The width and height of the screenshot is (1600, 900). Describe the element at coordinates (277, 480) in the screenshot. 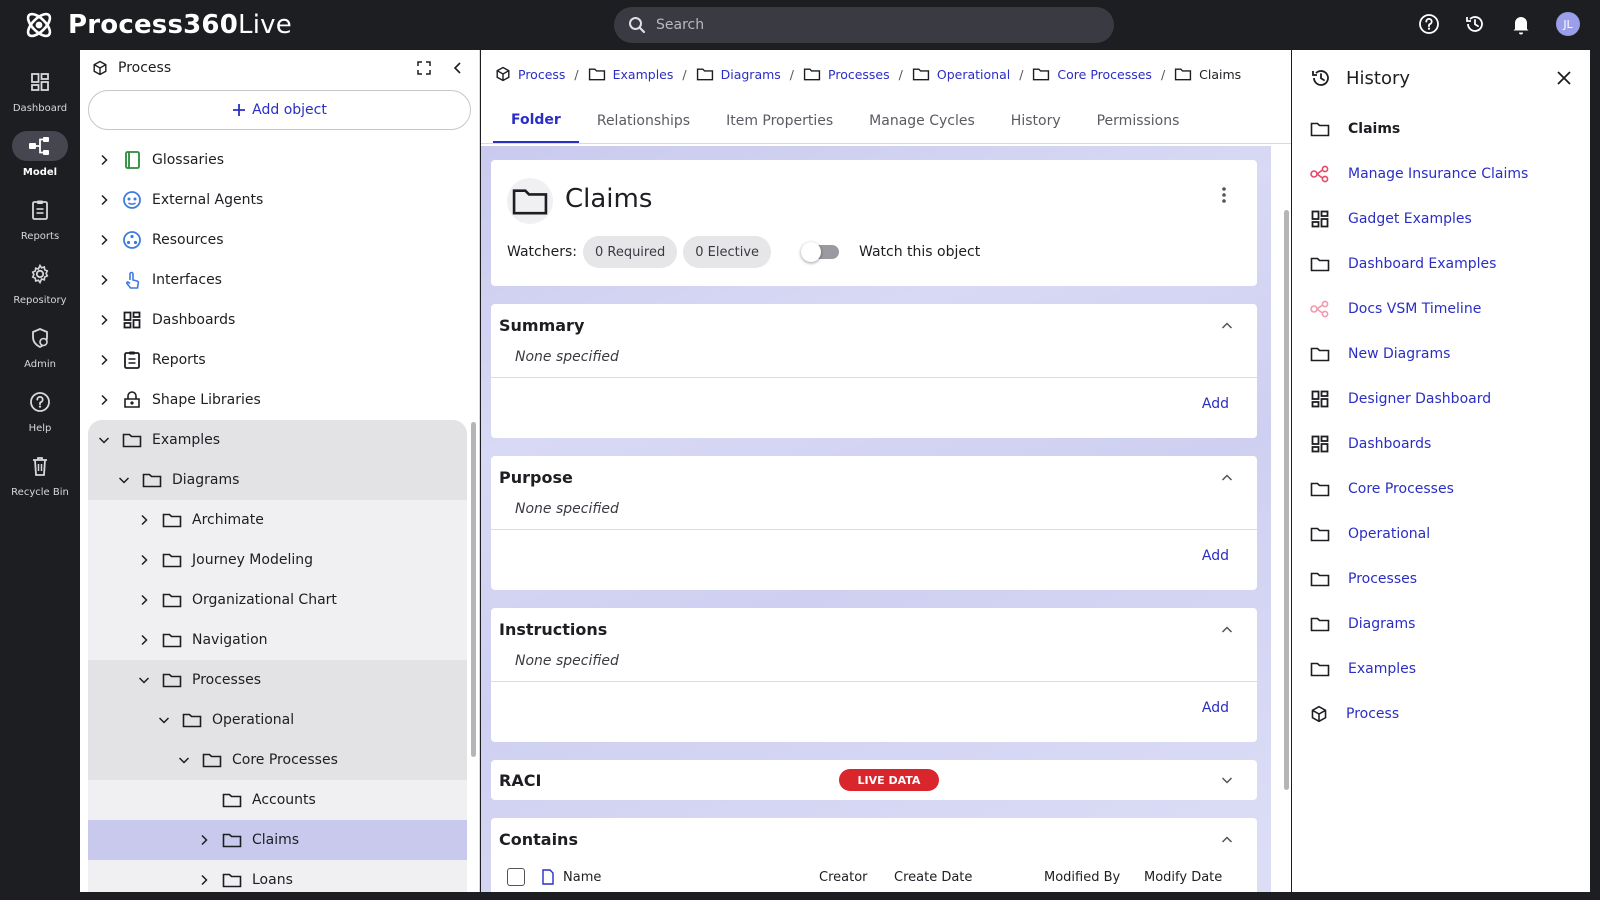

I see `tree-item-diagrams: Diagrams` at that location.